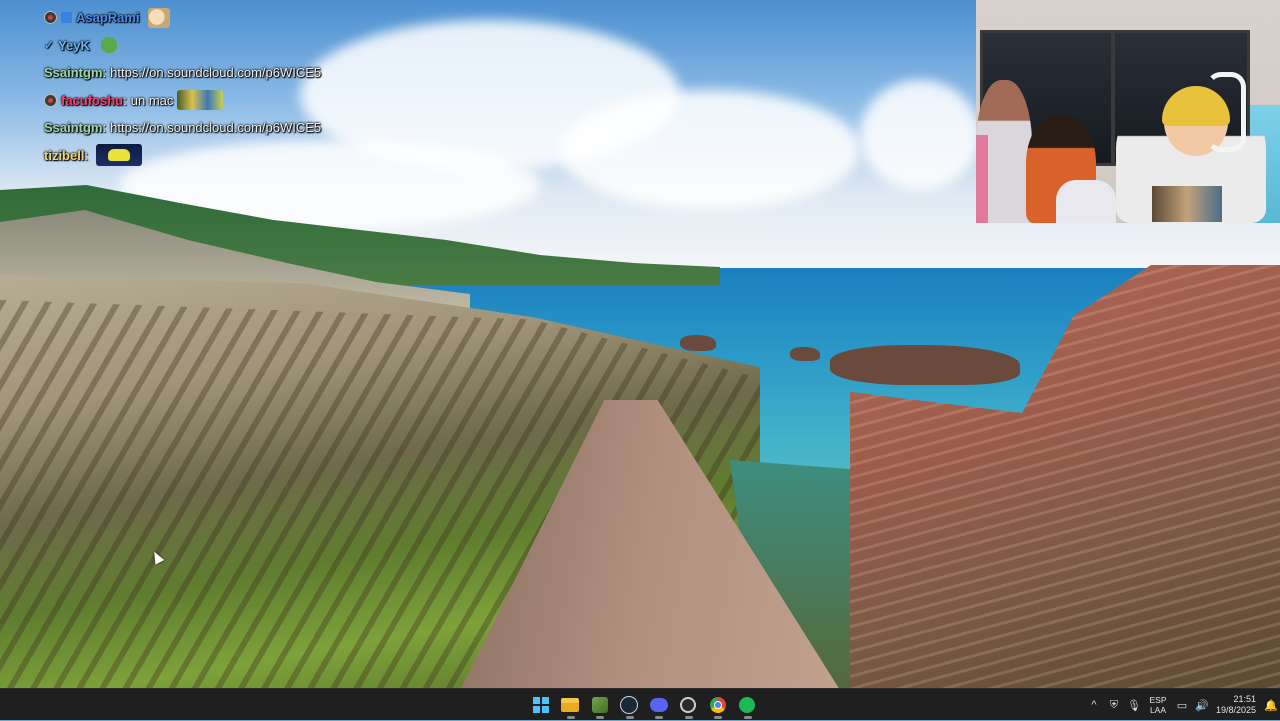 This screenshot has height=721, width=1280. What do you see at coordinates (158, 17) in the screenshot?
I see `cat-emote-icon` at bounding box center [158, 17].